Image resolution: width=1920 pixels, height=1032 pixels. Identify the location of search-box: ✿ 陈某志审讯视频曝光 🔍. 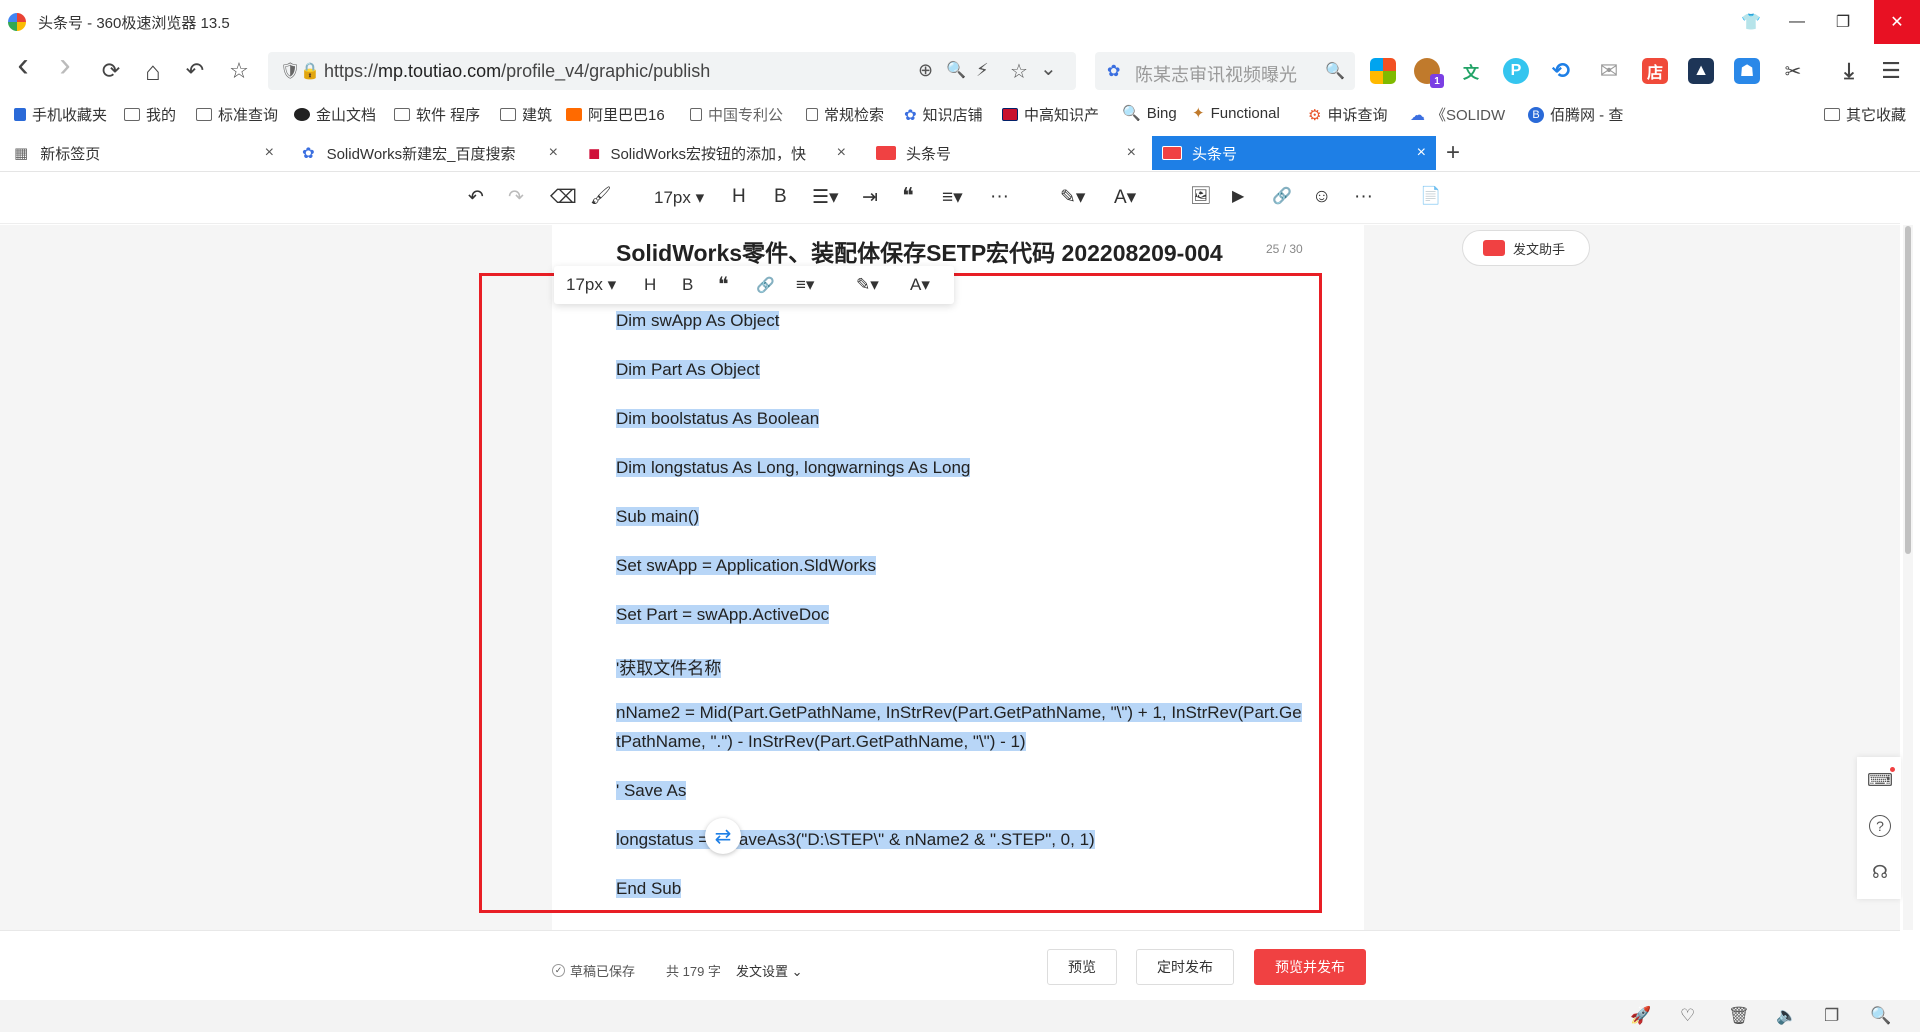
(1225, 71).